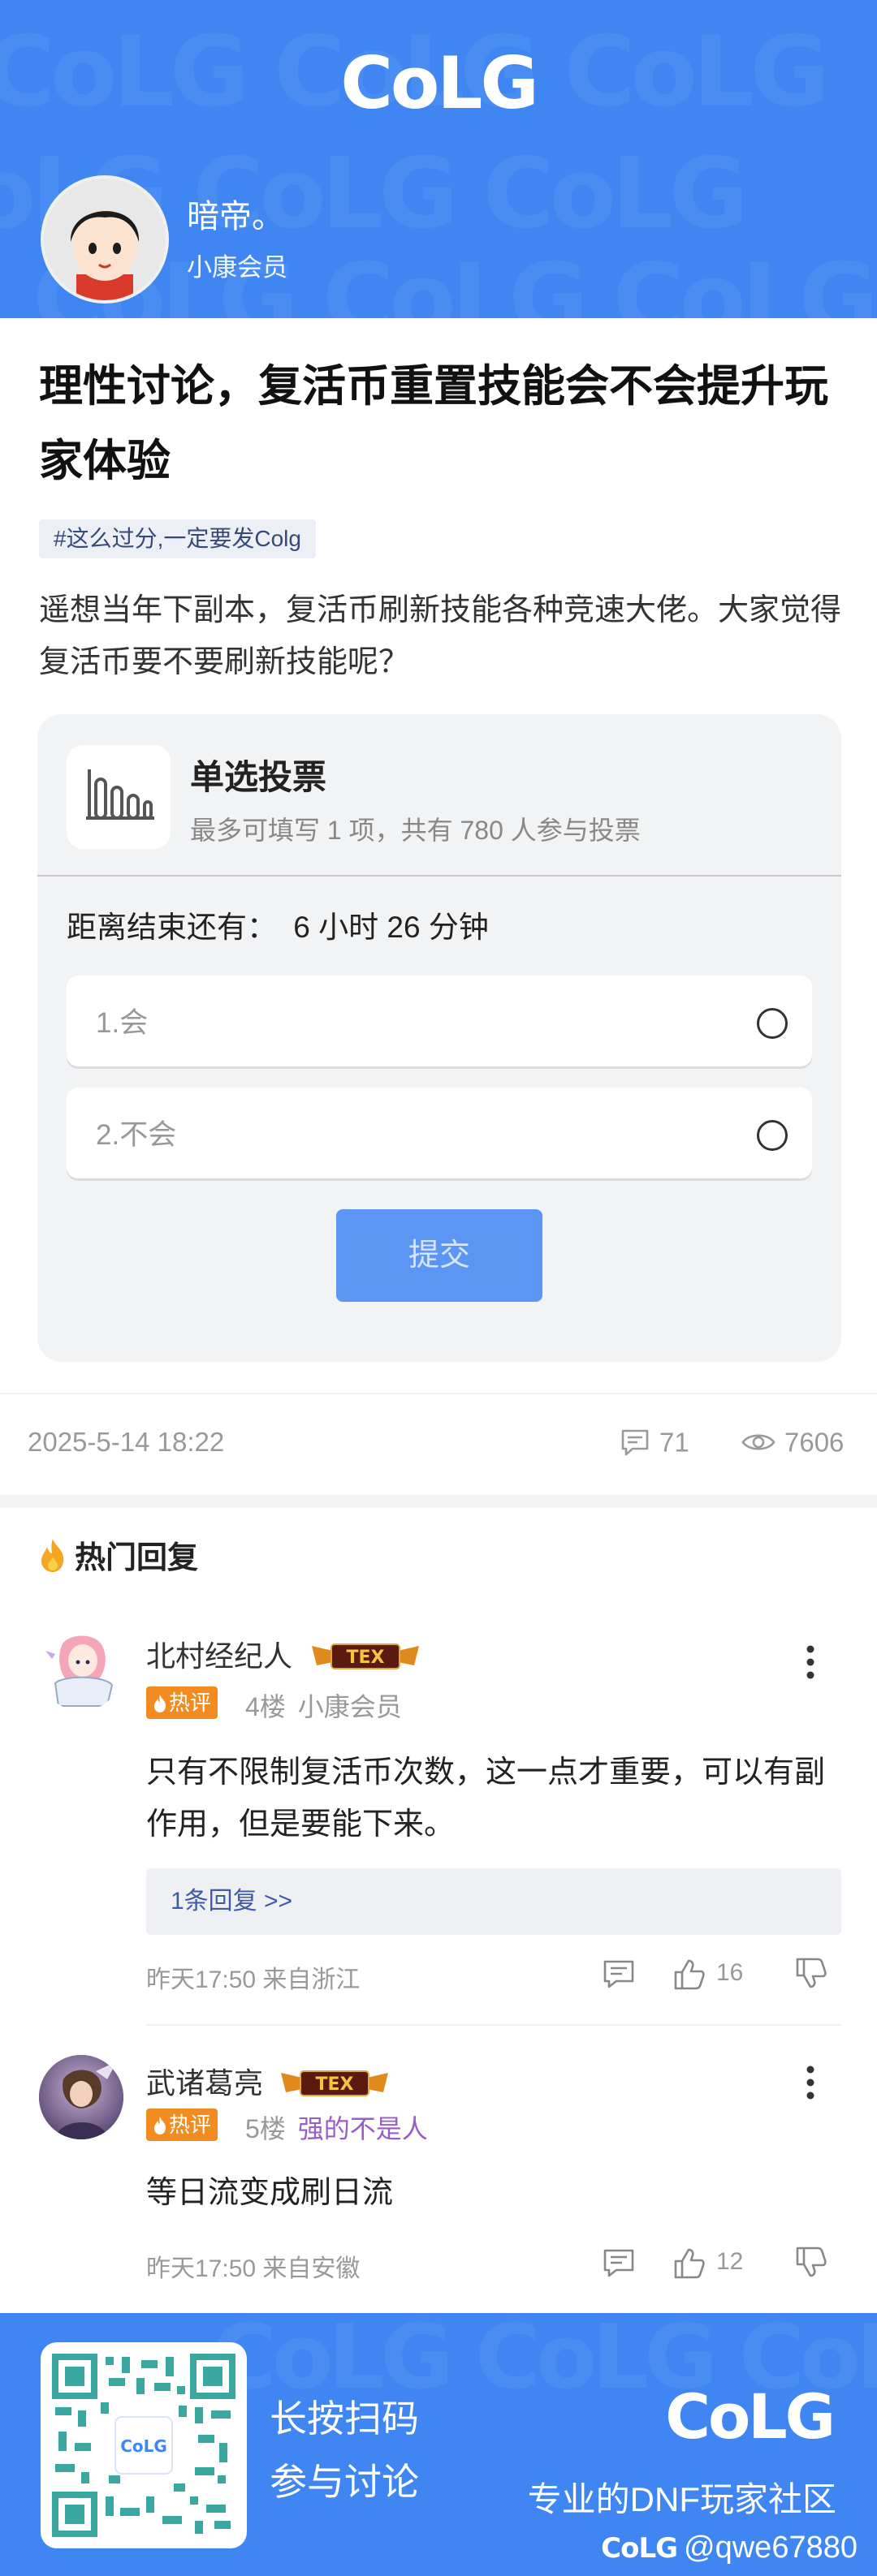 This screenshot has width=877, height=2576. I want to click on like-button: 12, so click(707, 2262).